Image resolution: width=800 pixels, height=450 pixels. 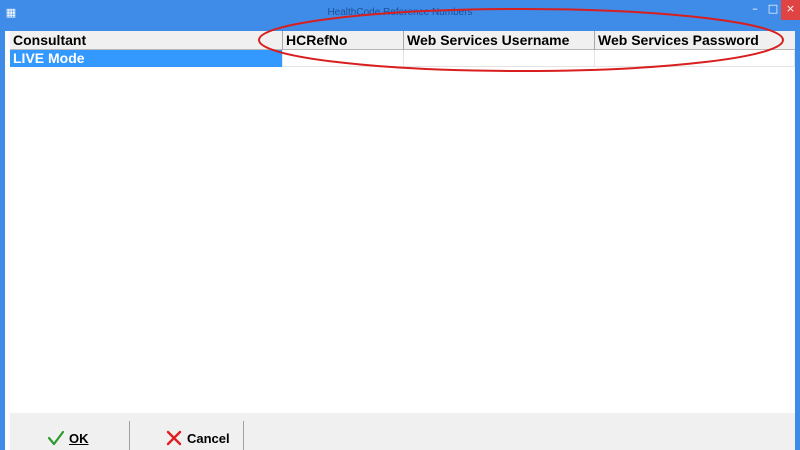 I want to click on x-icon, so click(x=174, y=438).